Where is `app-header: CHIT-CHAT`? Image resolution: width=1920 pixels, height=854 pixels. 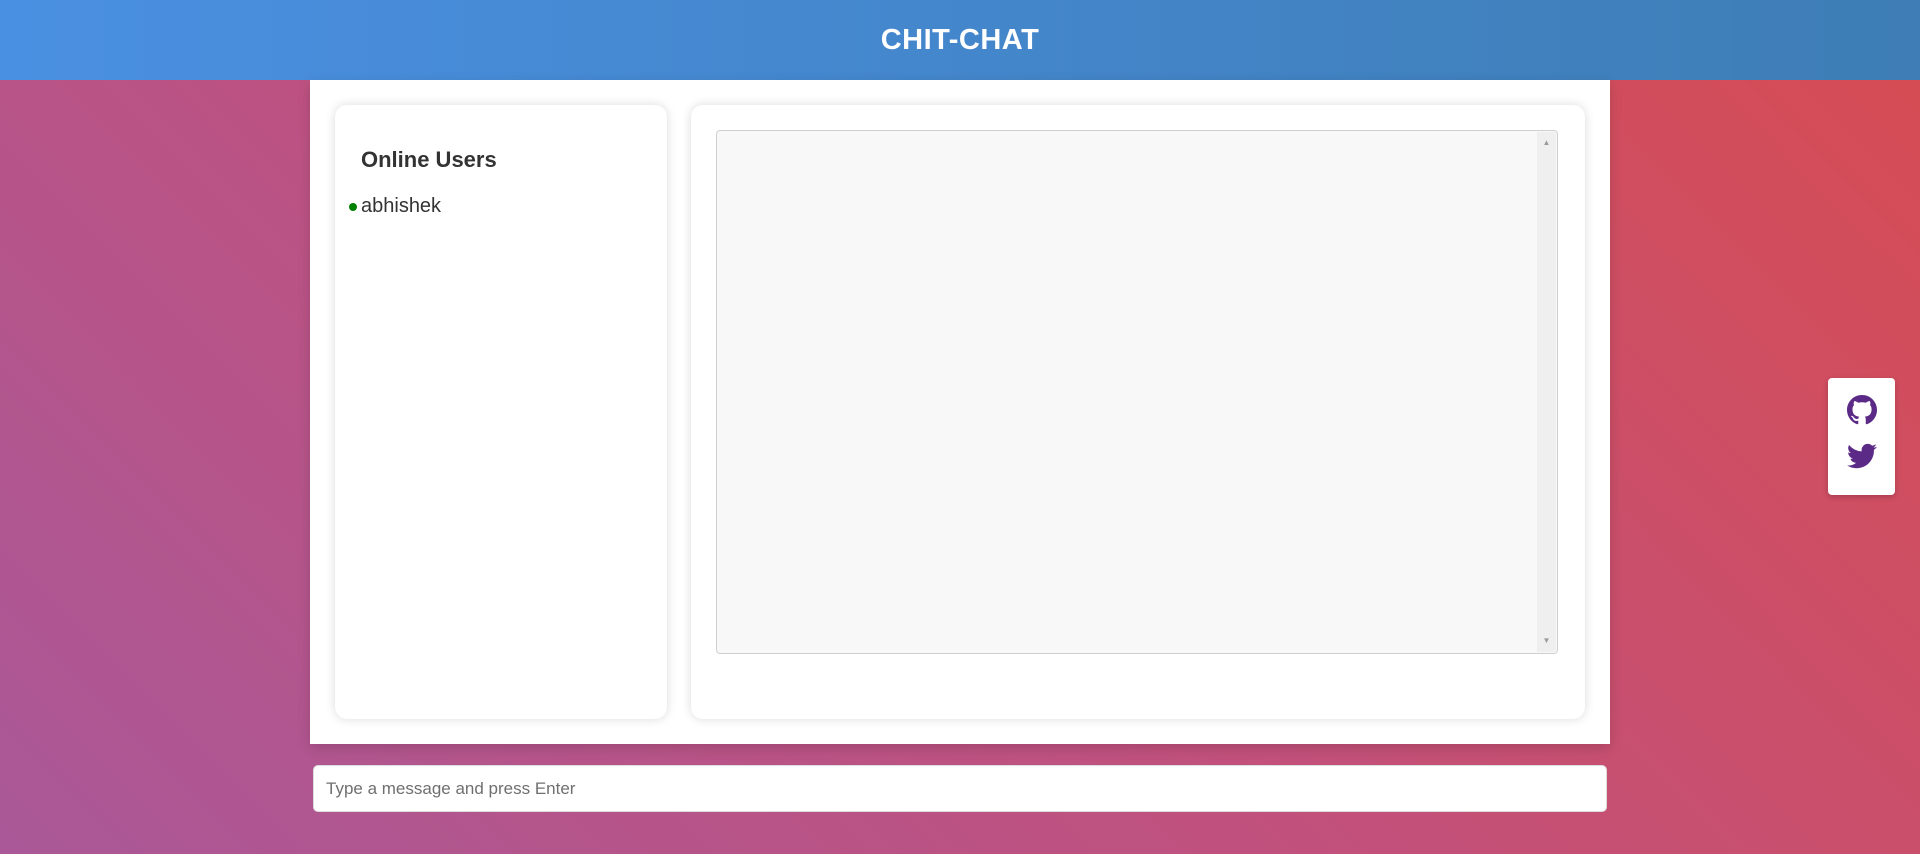 app-header: CHIT-CHAT is located at coordinates (960, 40).